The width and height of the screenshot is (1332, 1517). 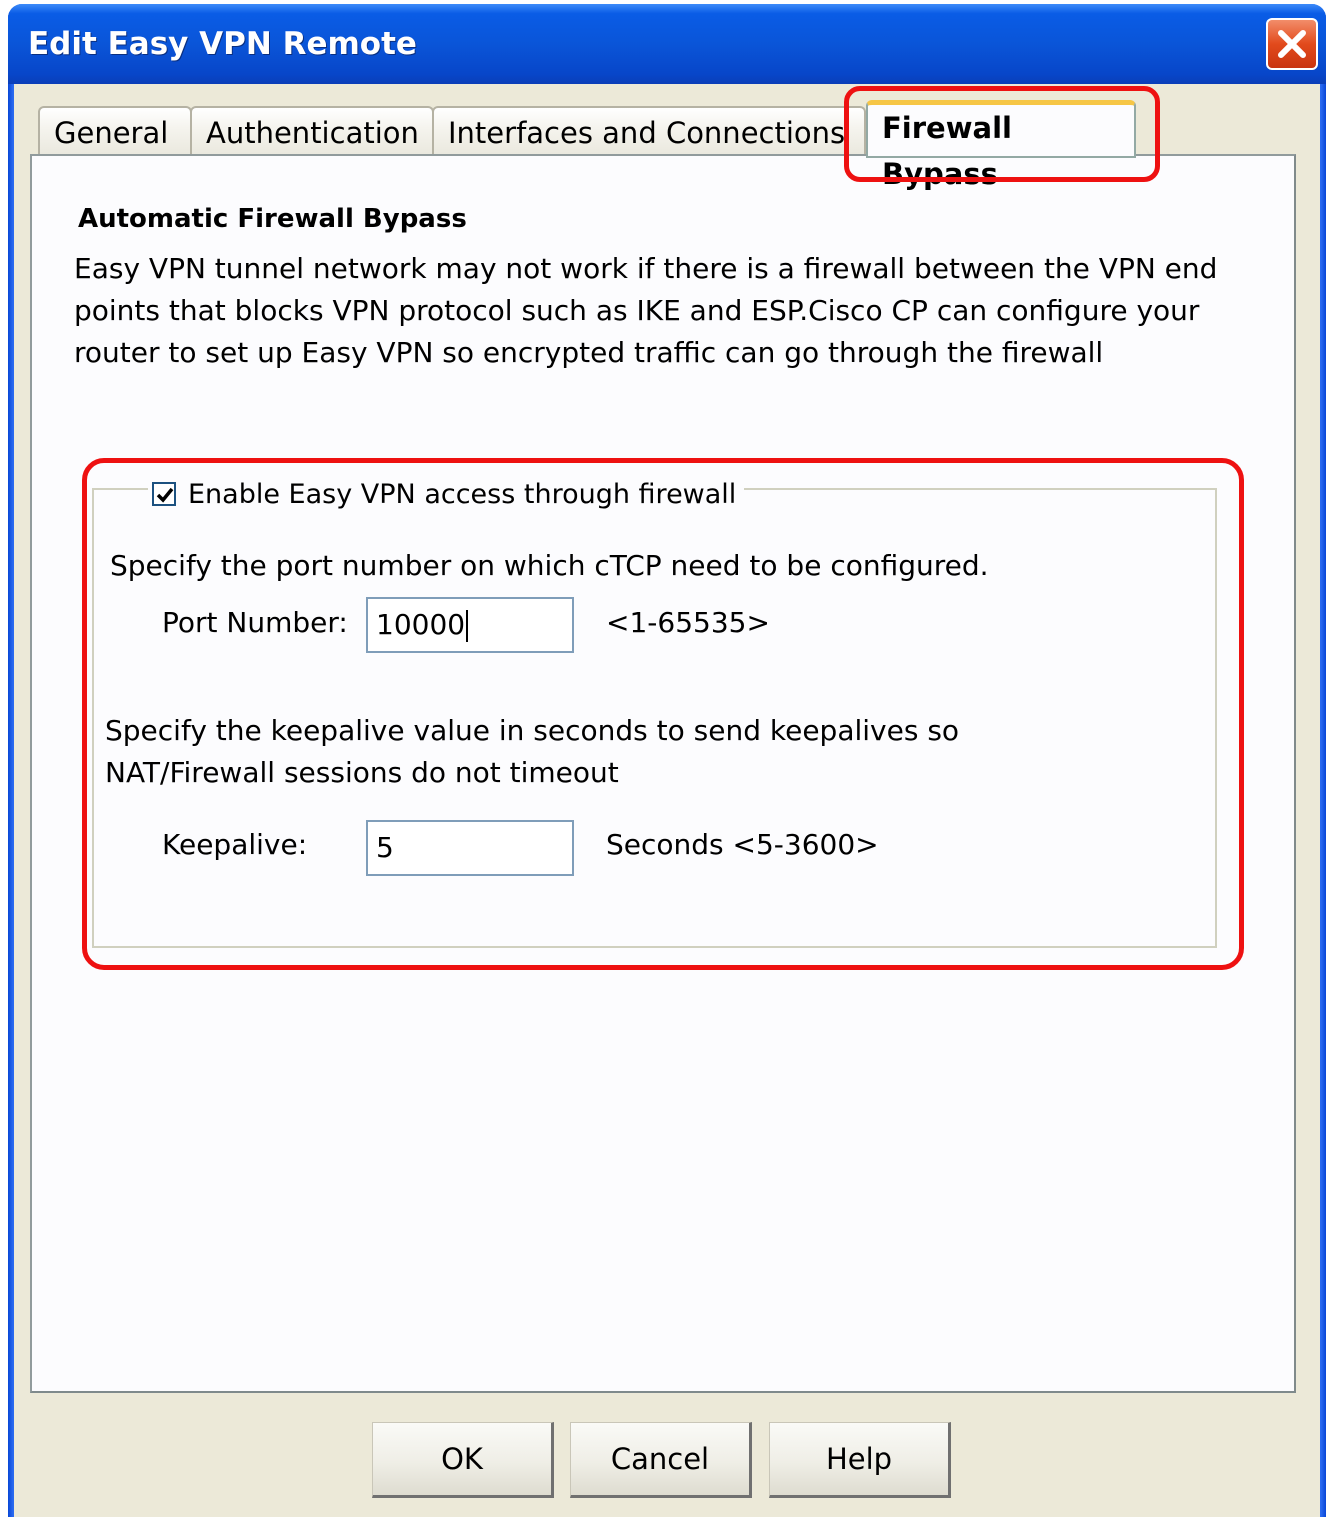 What do you see at coordinates (463, 1460) in the screenshot?
I see `ok-button: OK` at bounding box center [463, 1460].